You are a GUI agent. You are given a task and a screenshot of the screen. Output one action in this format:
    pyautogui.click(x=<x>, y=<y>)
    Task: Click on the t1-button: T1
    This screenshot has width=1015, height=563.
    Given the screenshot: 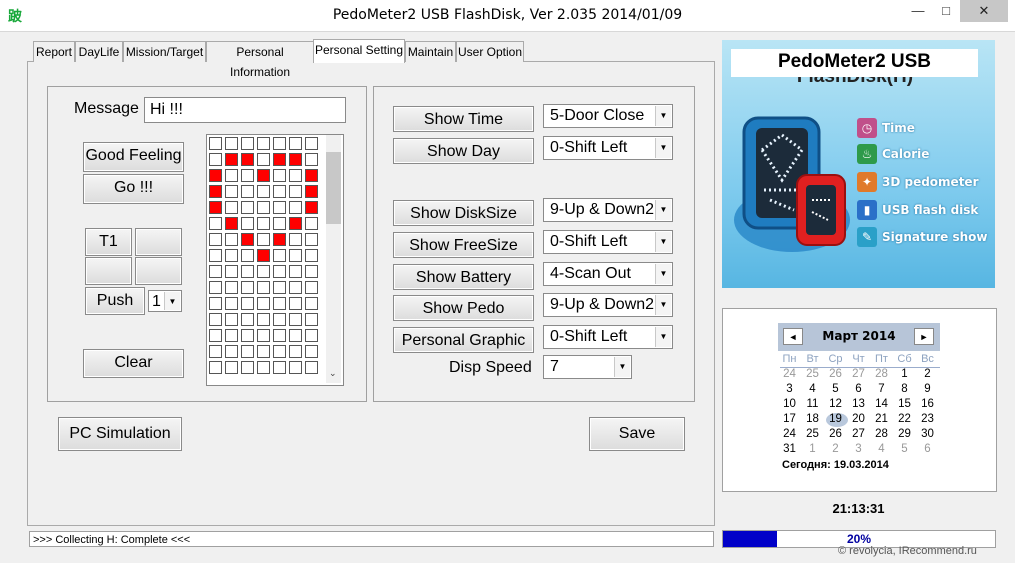 What is the action you would take?
    pyautogui.click(x=108, y=242)
    